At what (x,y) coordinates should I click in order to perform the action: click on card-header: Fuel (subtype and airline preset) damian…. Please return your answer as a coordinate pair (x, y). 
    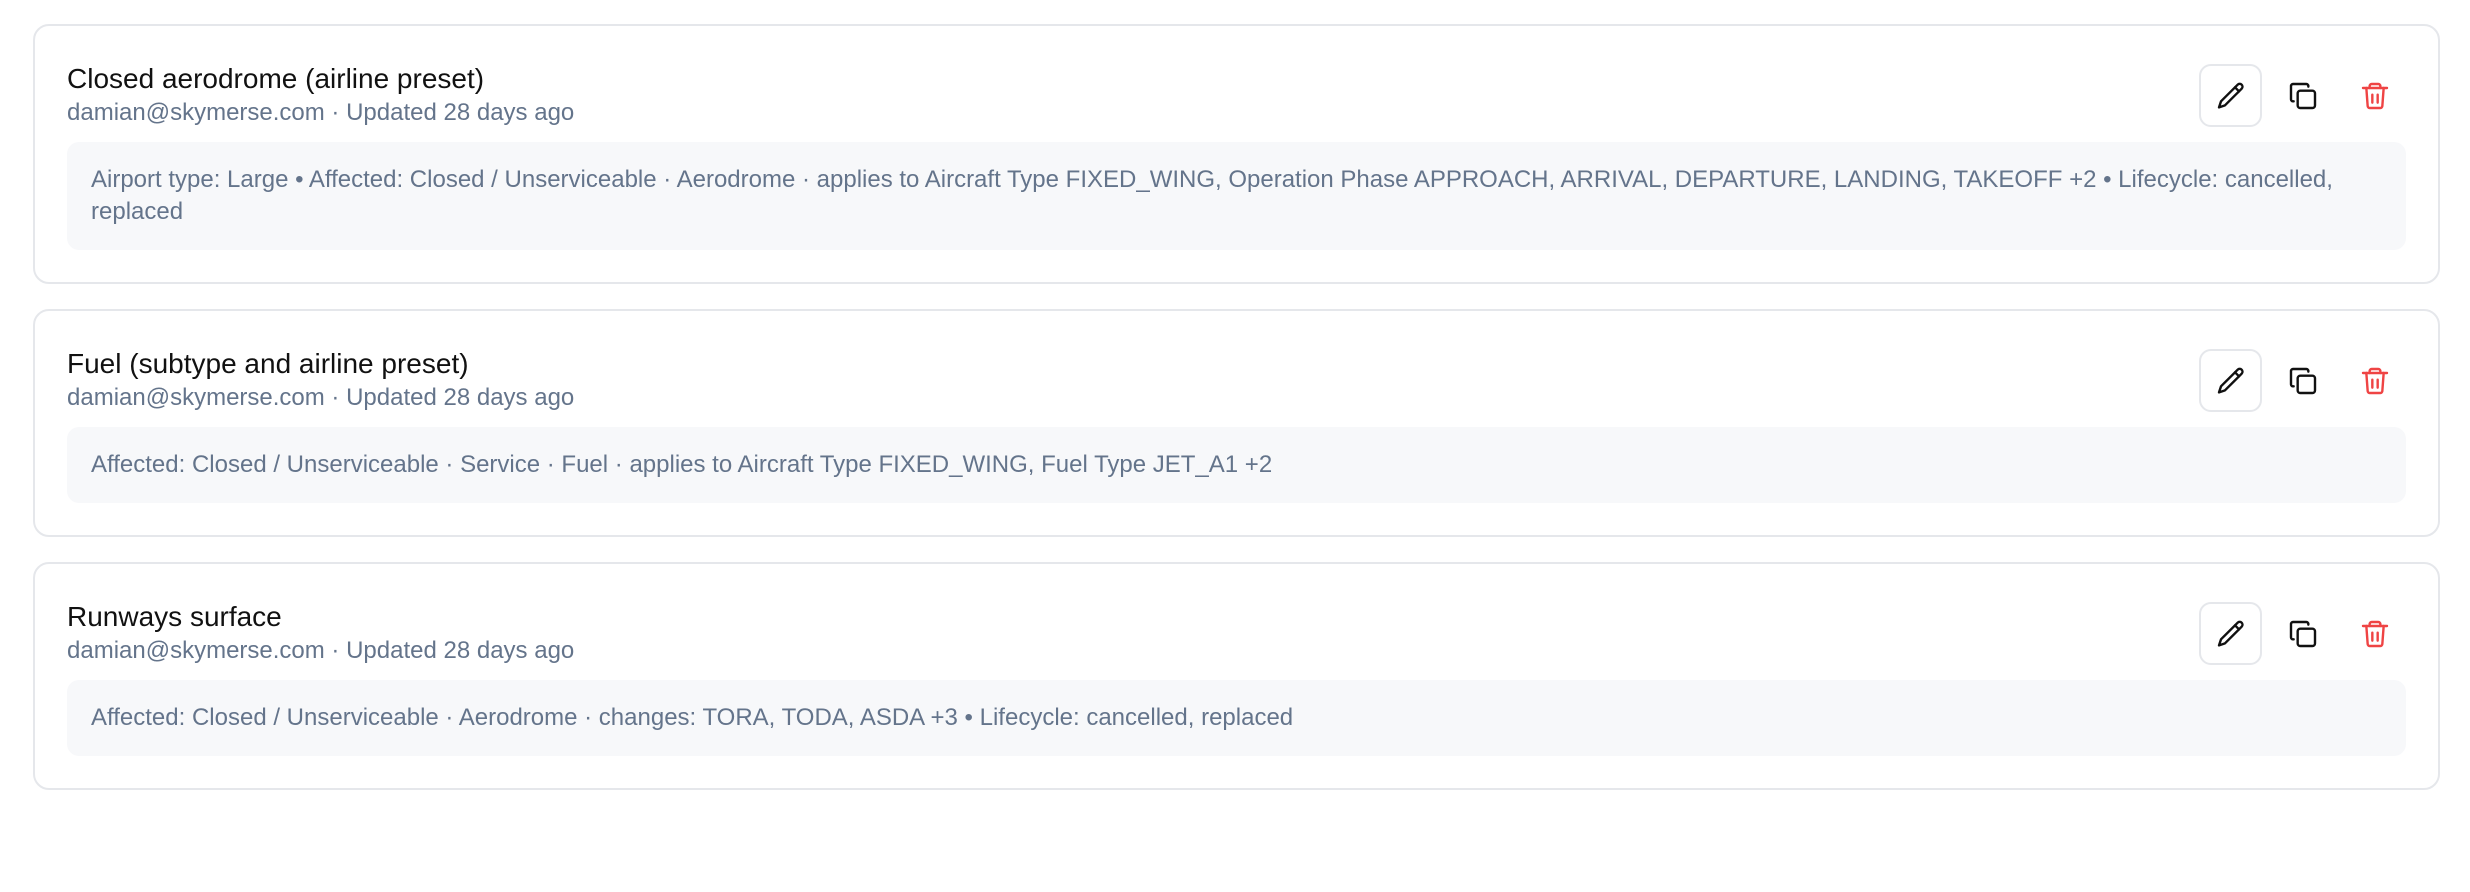
    Looking at the image, I should click on (1236, 380).